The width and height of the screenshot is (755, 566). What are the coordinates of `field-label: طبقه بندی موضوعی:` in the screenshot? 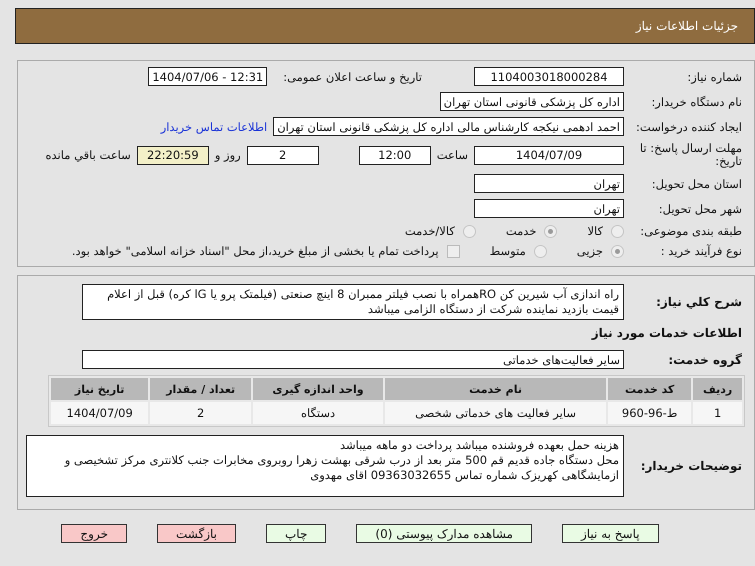 It's located at (691, 231).